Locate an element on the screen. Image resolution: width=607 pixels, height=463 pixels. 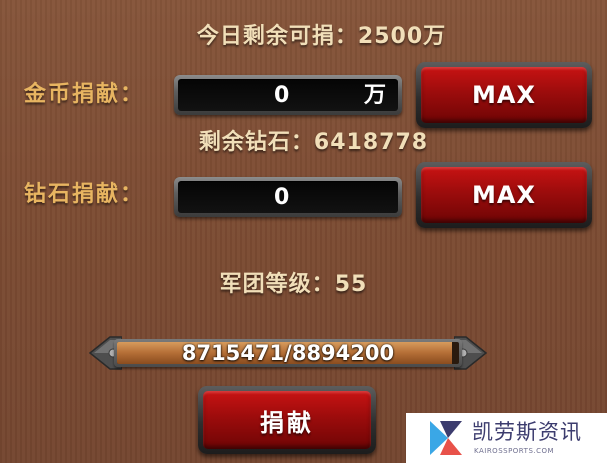
gold-donation-label: 金币捐献： is located at coordinates (84, 94).